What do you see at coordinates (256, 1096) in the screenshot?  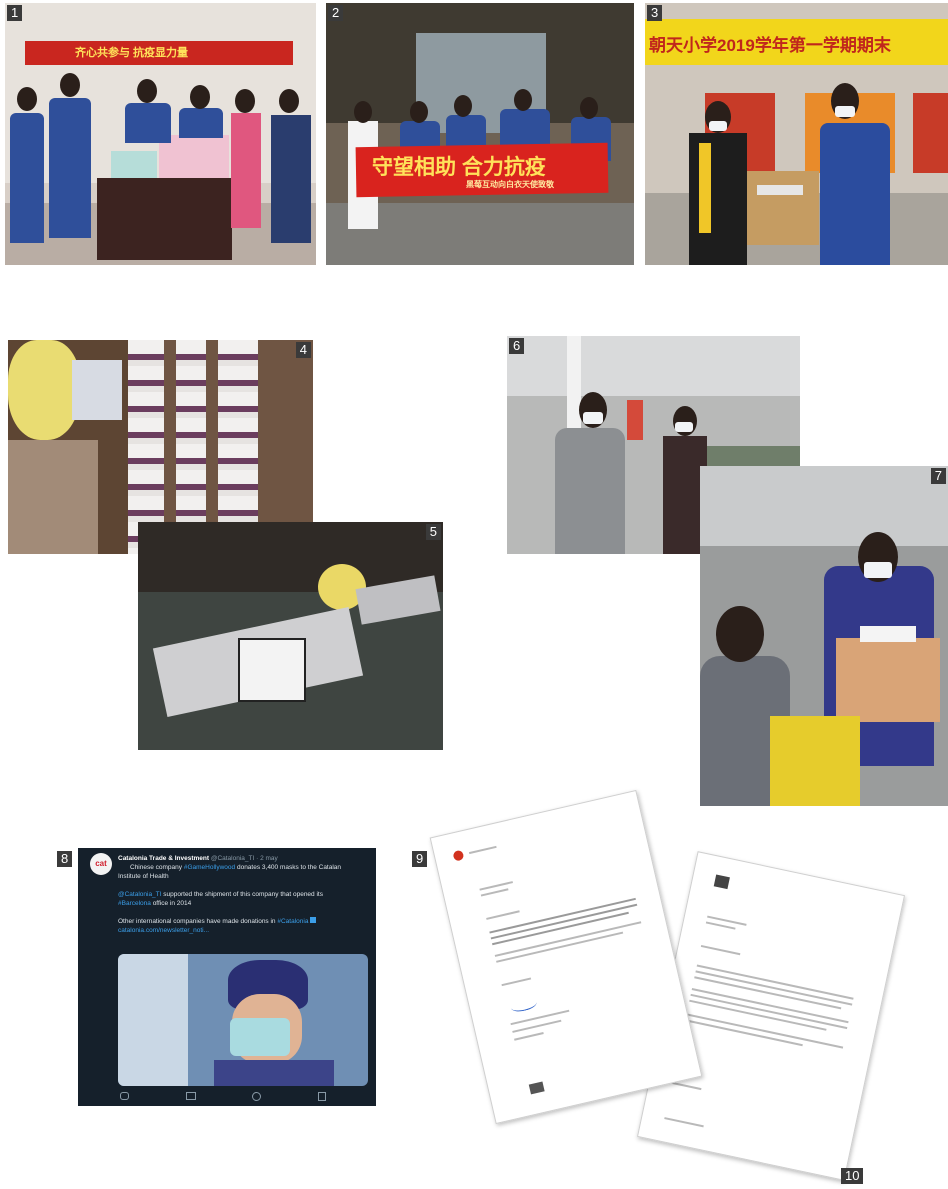 I see `tweet-like-icon` at bounding box center [256, 1096].